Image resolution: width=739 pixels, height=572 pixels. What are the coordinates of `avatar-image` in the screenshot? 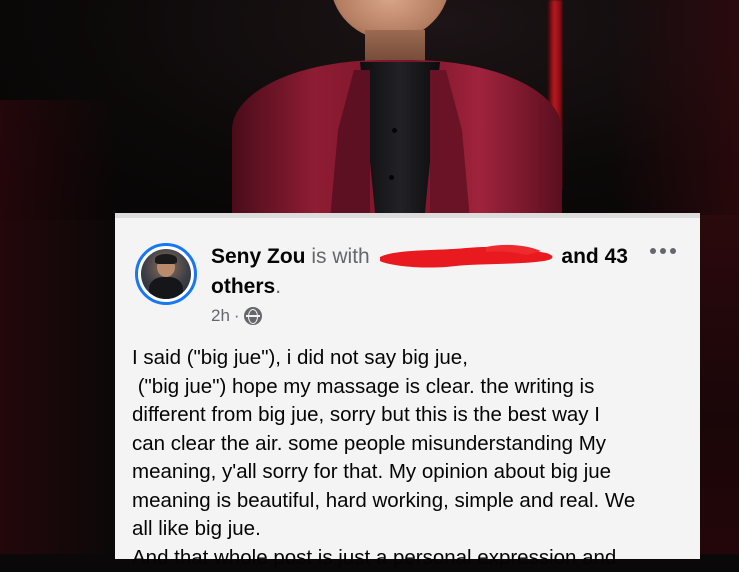 It's located at (166, 274).